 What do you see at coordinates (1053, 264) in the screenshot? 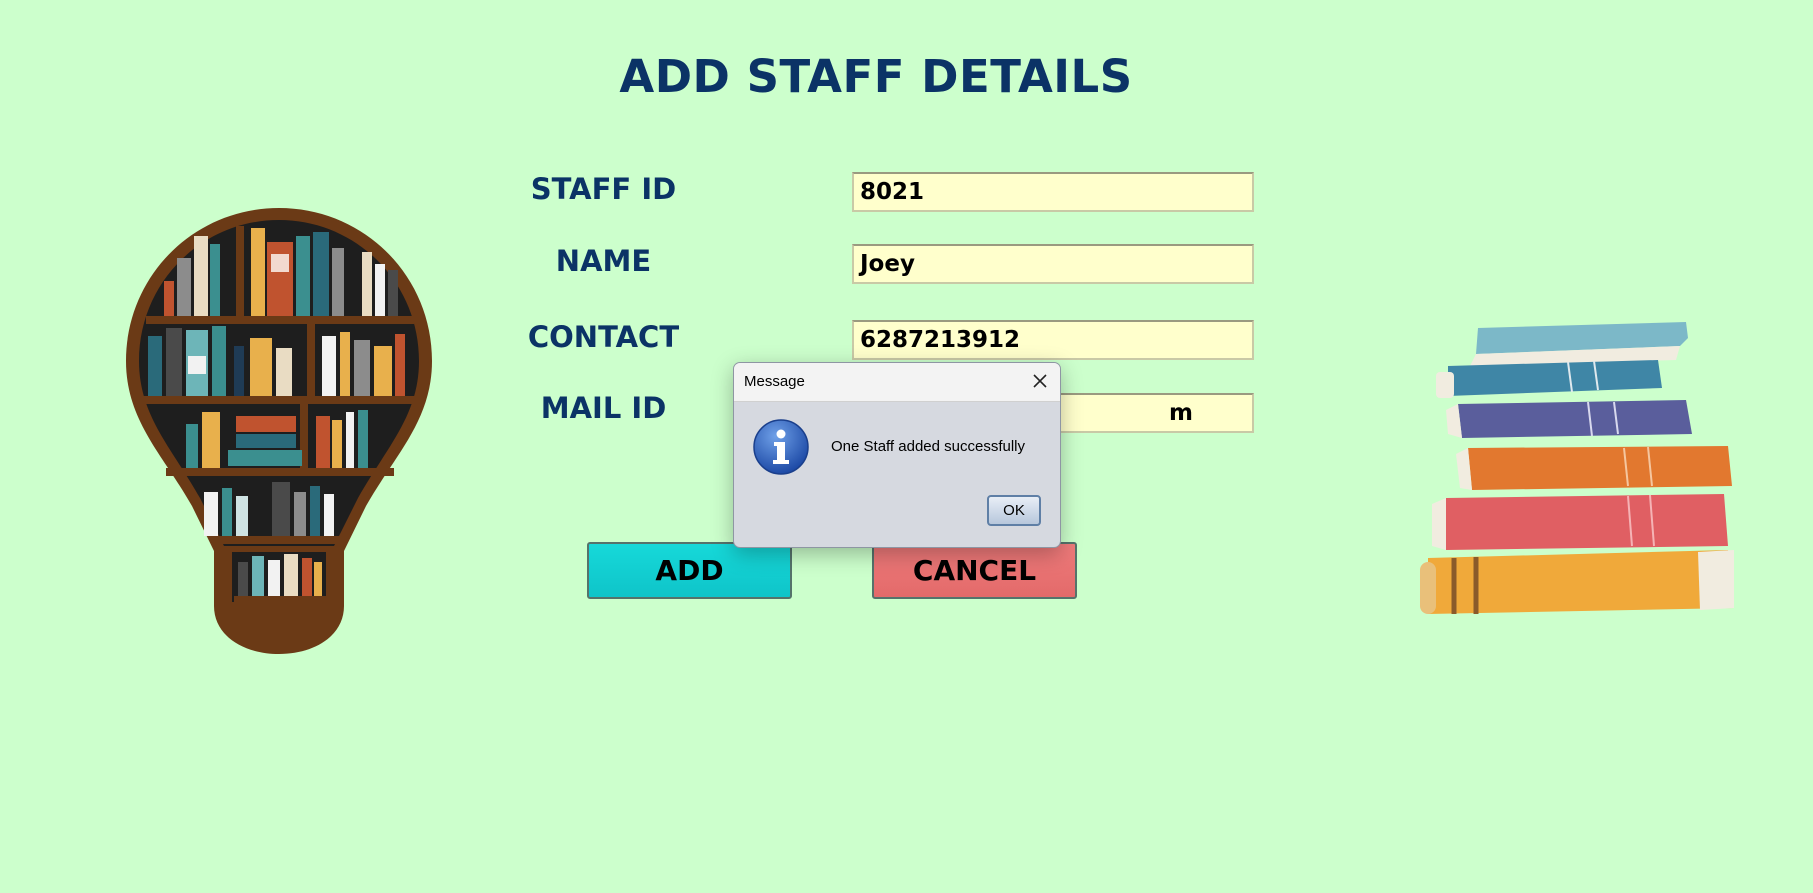
I see `name-input: Joey` at bounding box center [1053, 264].